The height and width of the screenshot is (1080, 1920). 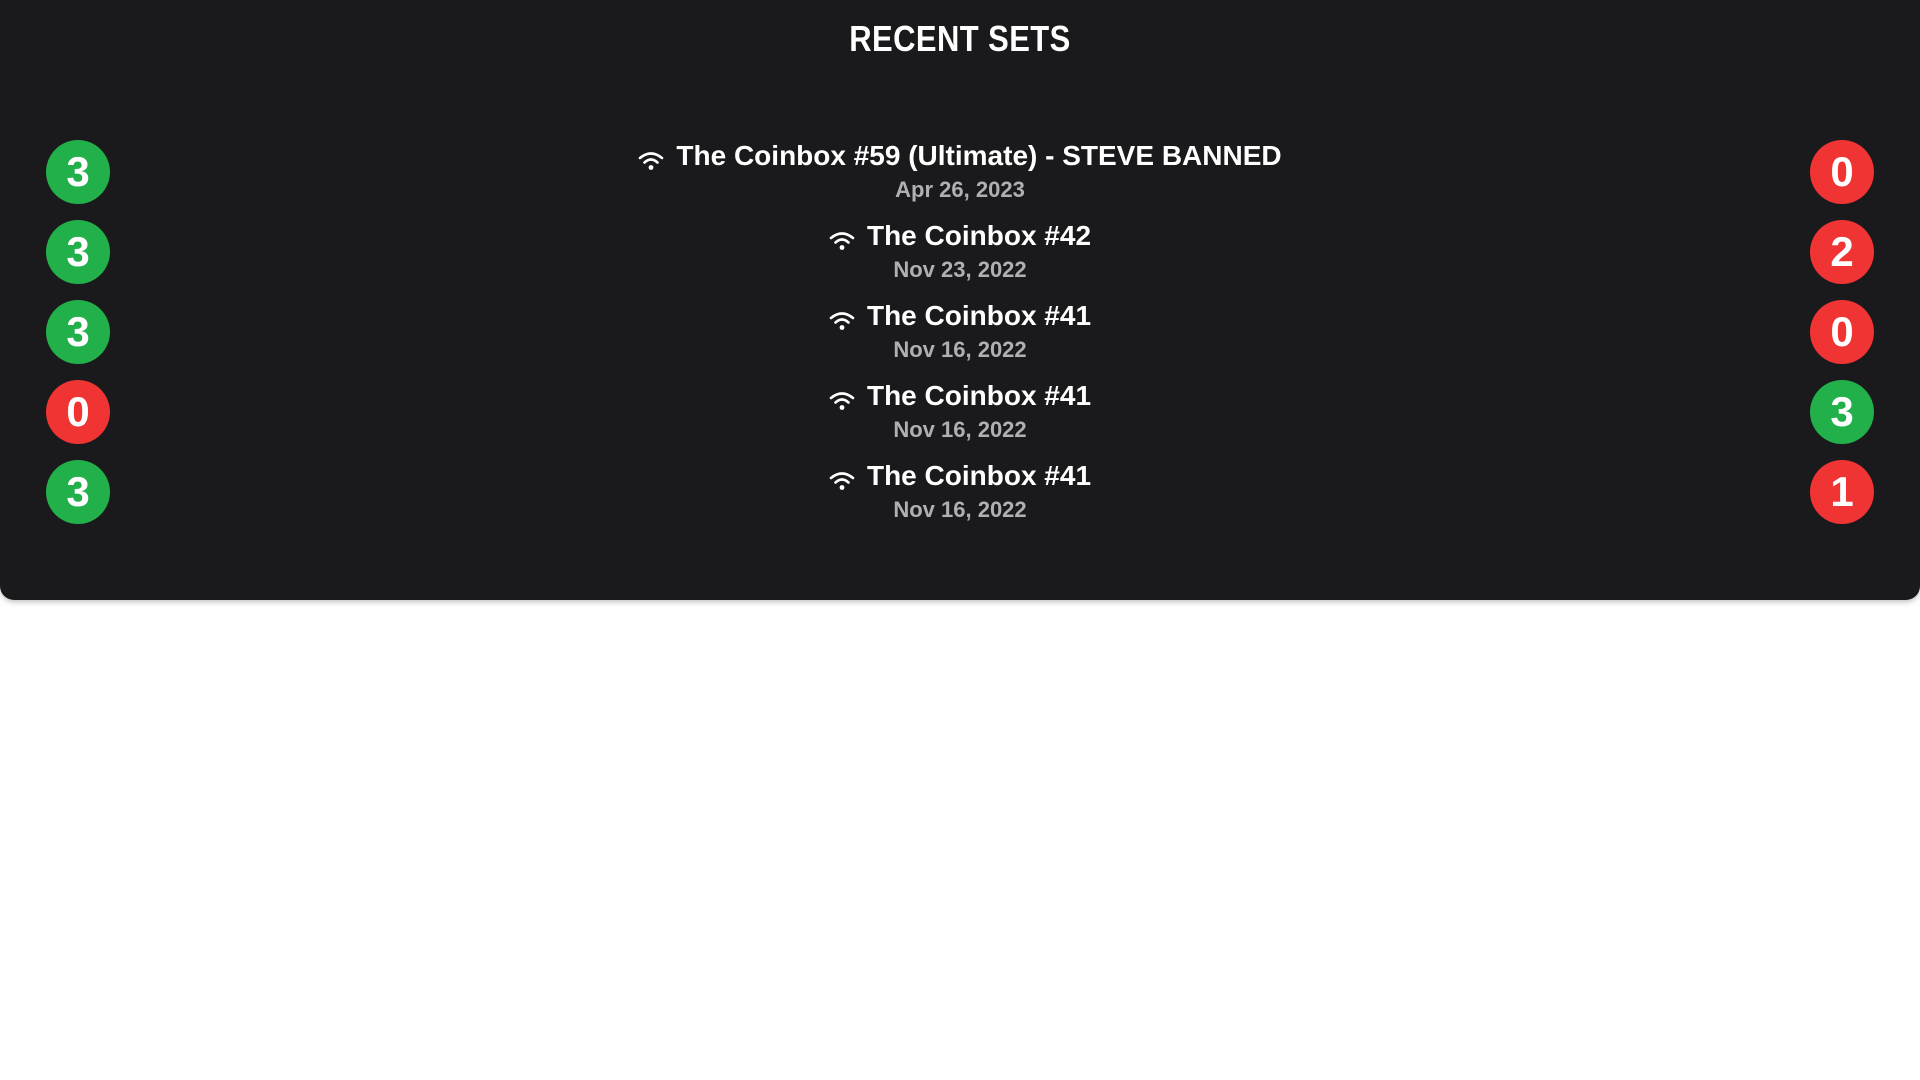 I want to click on set-row: 3 The Coinbox #41 Nov 16, 2022 1, so click(x=960, y=498).